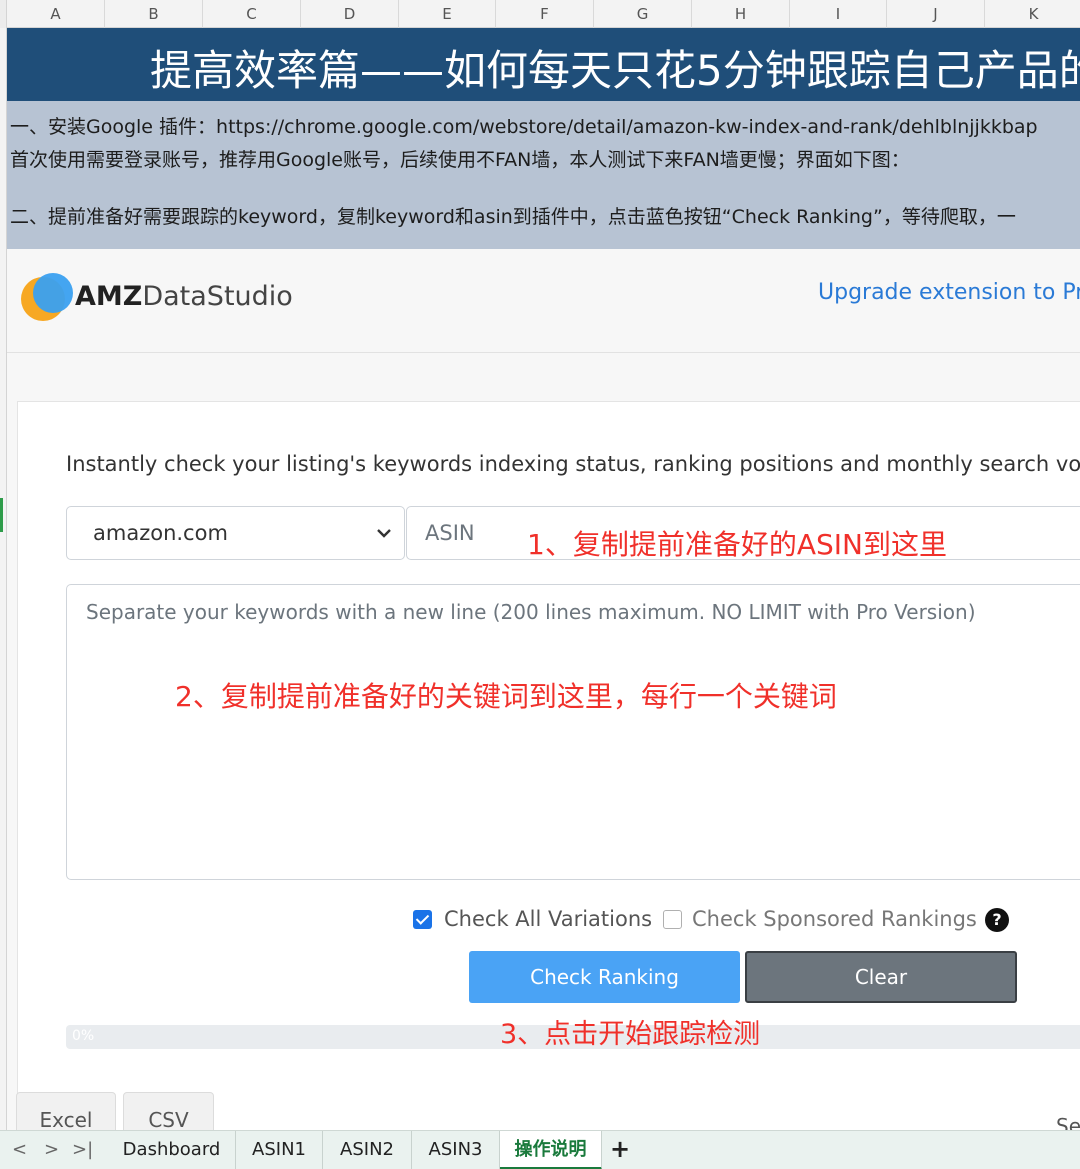 This screenshot has width=1080, height=1169. What do you see at coordinates (367, 1150) in the screenshot?
I see `tab-asin2: ASIN2` at bounding box center [367, 1150].